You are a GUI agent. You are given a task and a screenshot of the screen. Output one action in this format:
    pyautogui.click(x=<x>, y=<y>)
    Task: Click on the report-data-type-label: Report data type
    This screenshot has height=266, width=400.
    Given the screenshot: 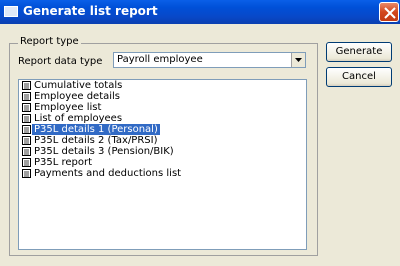 What is the action you would take?
    pyautogui.click(x=60, y=61)
    